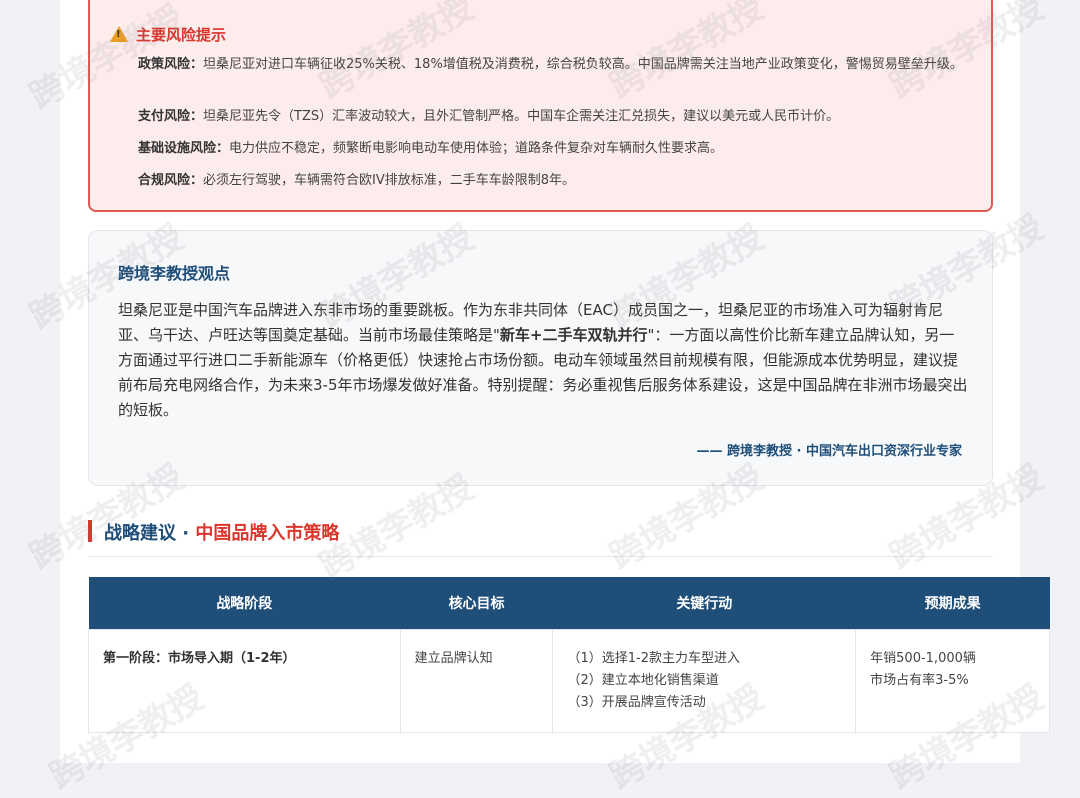  Describe the element at coordinates (244, 603) in the screenshot. I see `column-header: 战略阶段` at that location.